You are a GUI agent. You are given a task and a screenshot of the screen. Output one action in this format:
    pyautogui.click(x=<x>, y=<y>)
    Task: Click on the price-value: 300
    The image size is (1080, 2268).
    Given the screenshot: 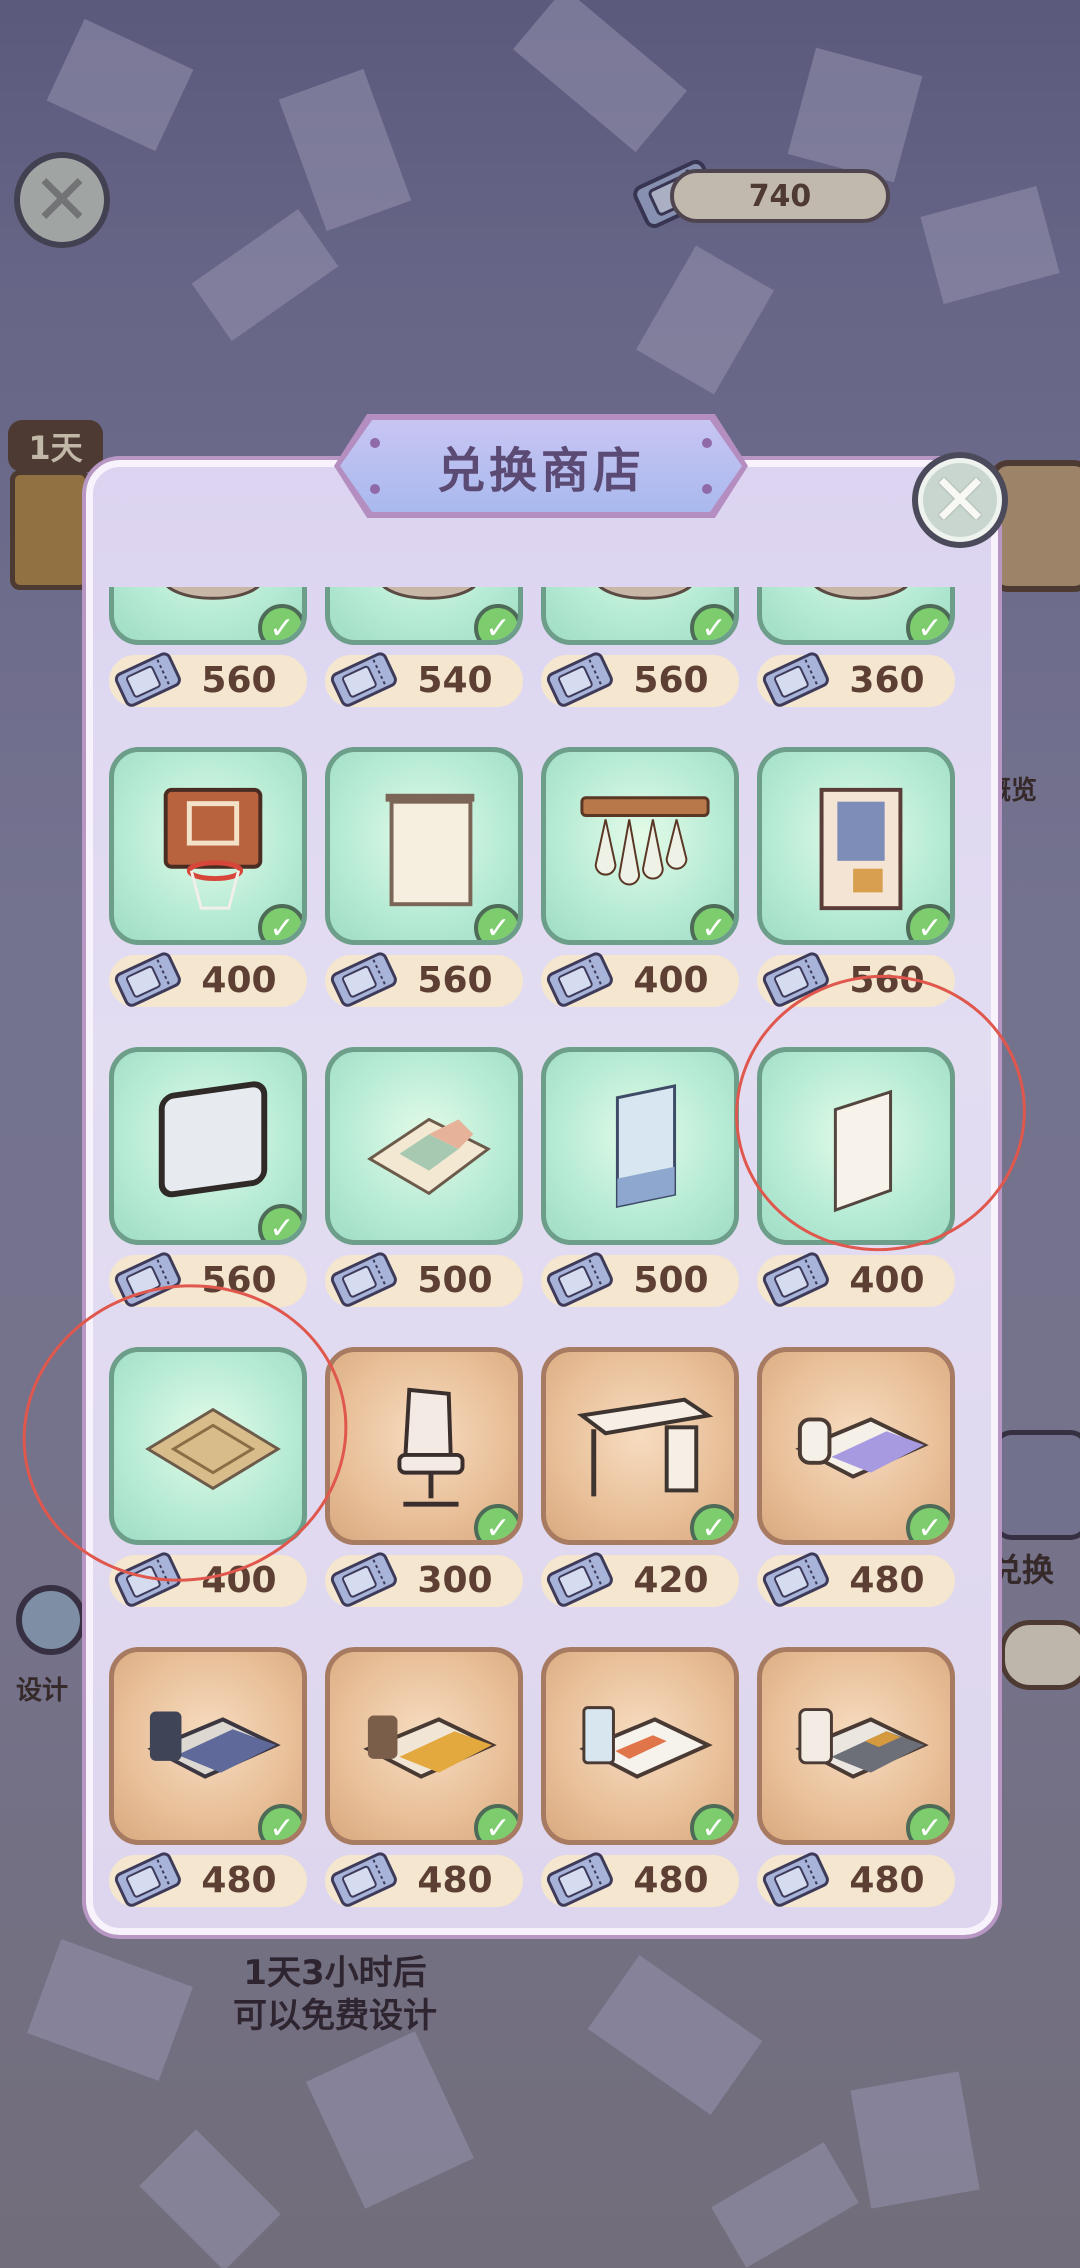 What is the action you would take?
    pyautogui.click(x=455, y=1580)
    